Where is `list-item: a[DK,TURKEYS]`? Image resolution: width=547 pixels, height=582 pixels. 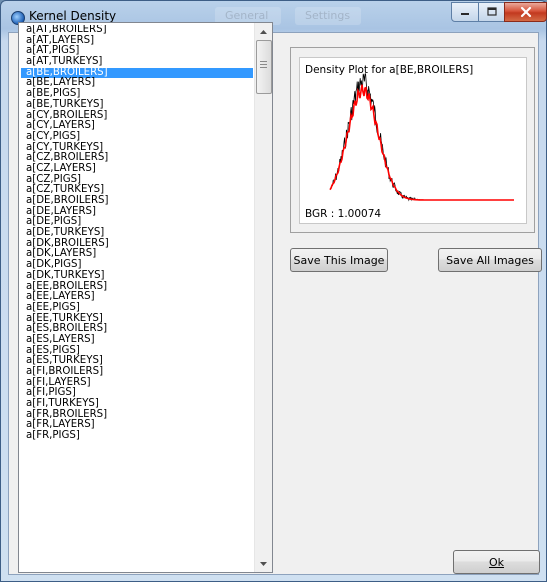
list-item: a[DK,TURKEYS] is located at coordinates (137, 276).